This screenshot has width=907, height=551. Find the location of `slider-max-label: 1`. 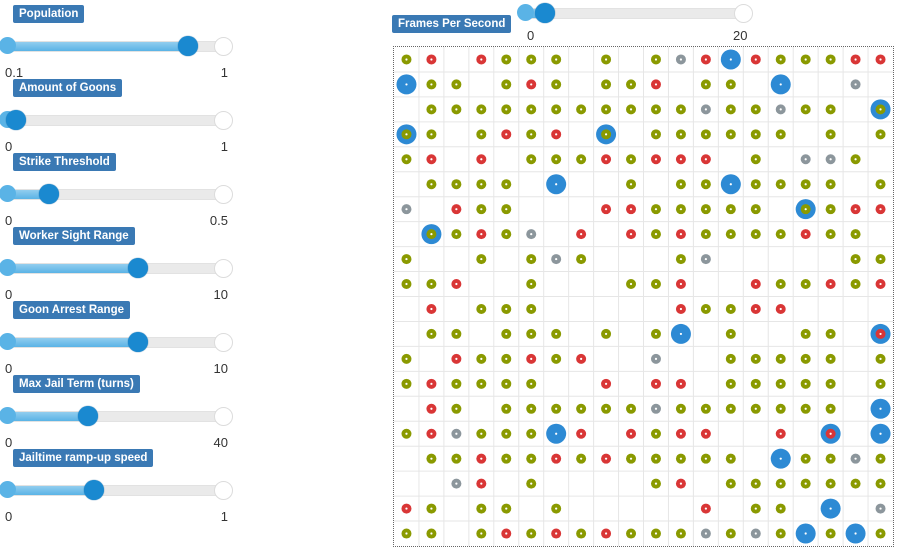

slider-max-label: 1 is located at coordinates (224, 146).